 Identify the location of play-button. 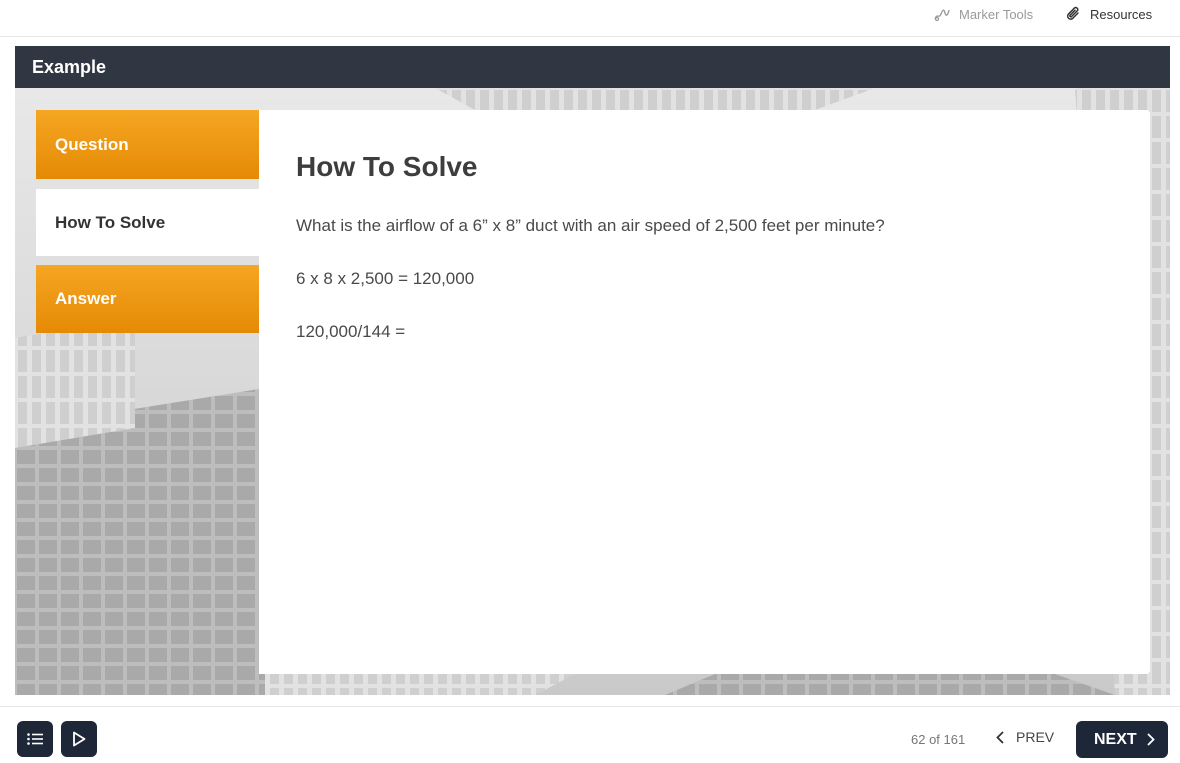
(79, 739).